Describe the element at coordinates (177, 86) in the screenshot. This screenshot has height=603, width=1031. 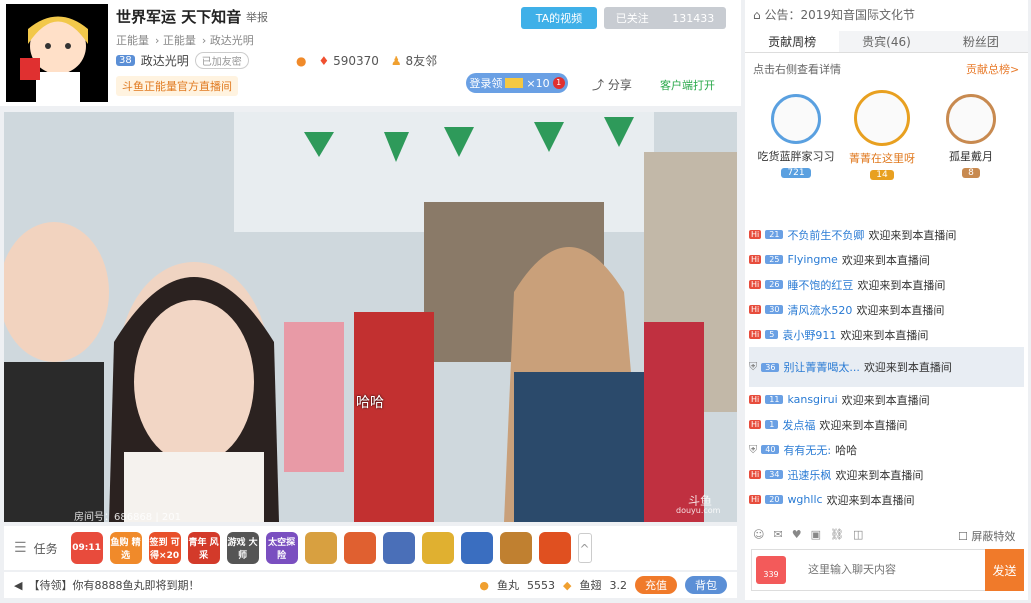
I see `official-tag: 斗鱼正能量官方直播间` at that location.